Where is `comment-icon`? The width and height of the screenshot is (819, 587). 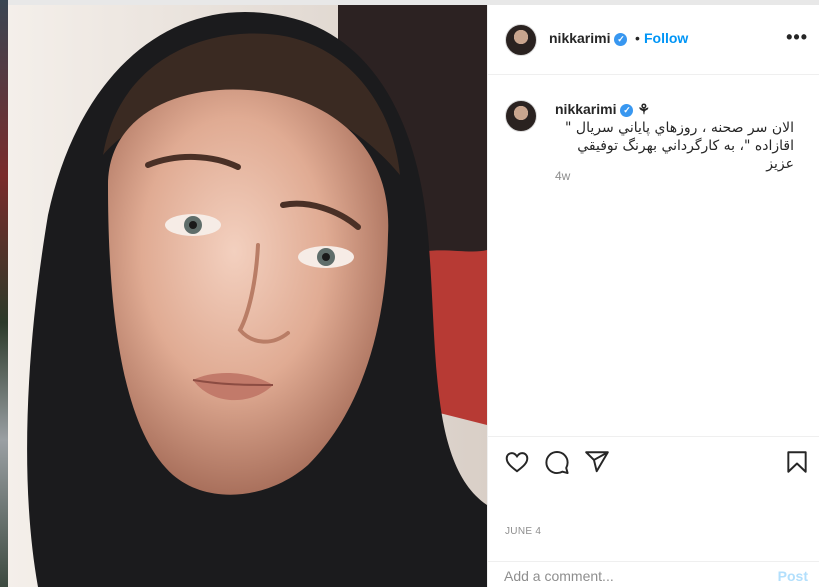
comment-icon is located at coordinates (557, 462).